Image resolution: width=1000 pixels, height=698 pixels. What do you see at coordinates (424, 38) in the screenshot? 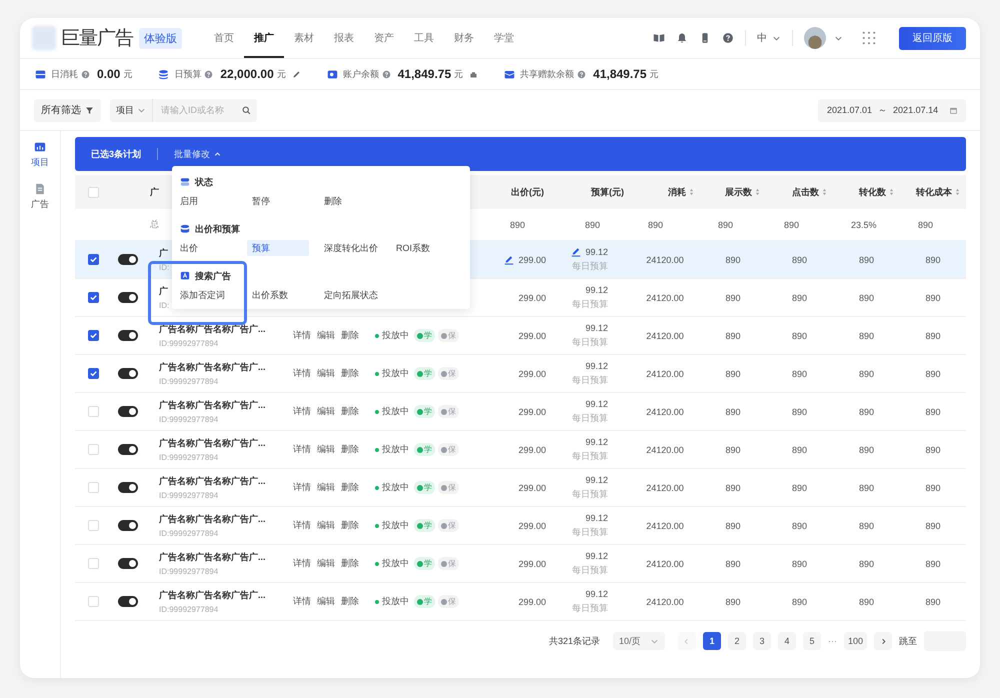
I see `nav-tab: 工具` at bounding box center [424, 38].